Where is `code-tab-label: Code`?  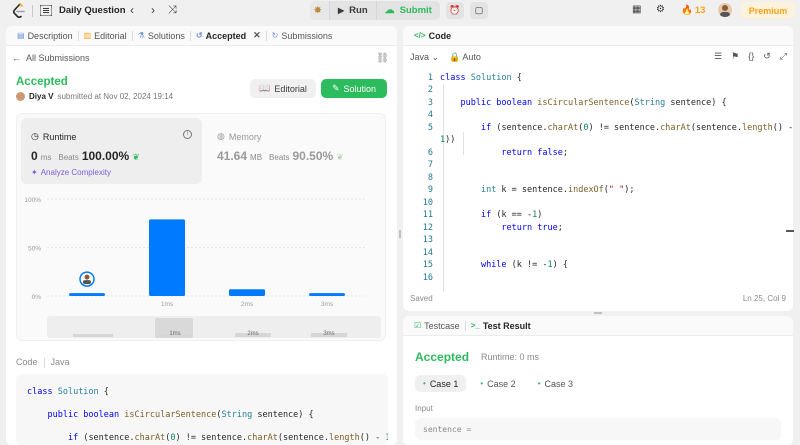
code-tab-label: Code is located at coordinates (440, 35).